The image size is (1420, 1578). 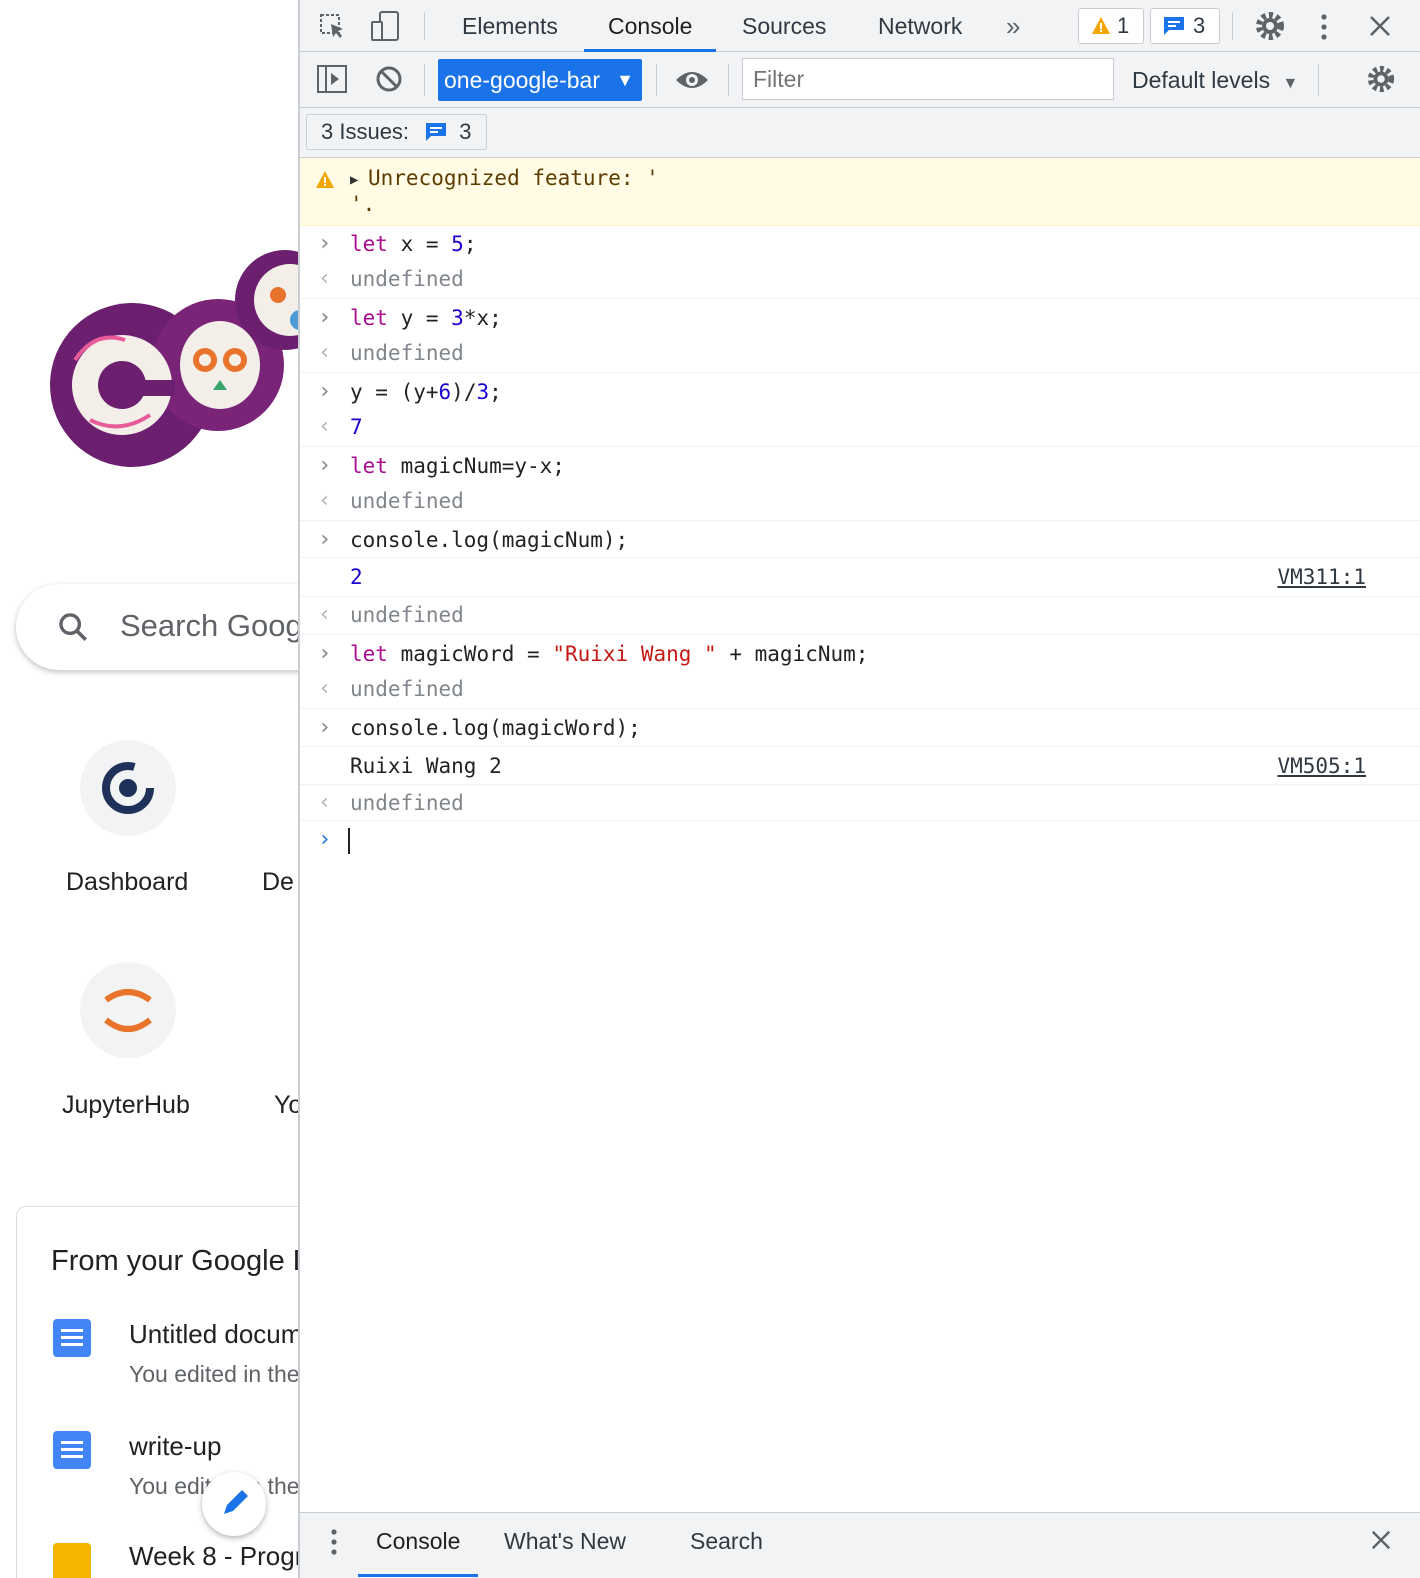 I want to click on context-label: one-google-bar, so click(x=522, y=80).